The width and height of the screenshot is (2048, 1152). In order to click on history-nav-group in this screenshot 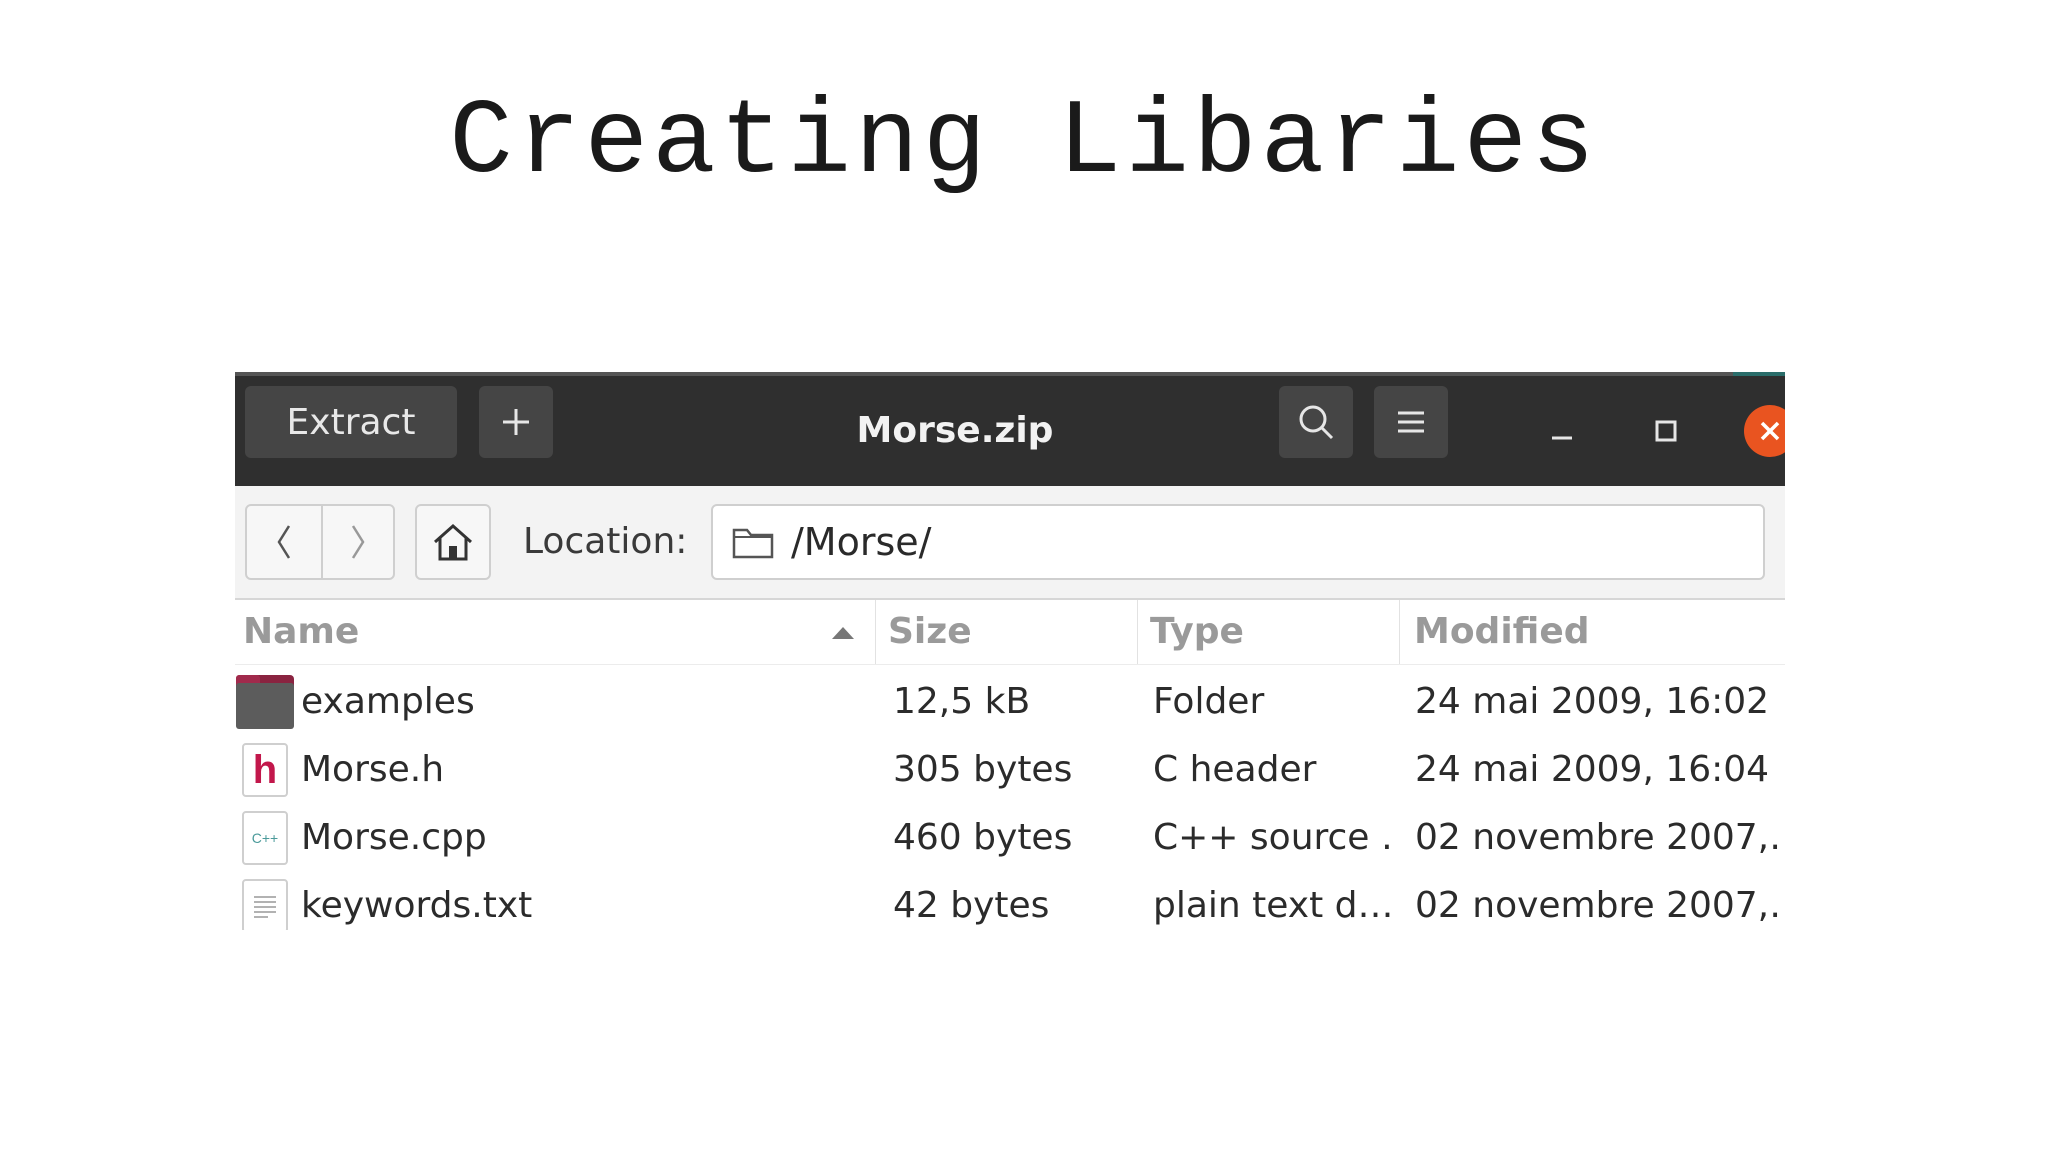, I will do `click(320, 542)`.